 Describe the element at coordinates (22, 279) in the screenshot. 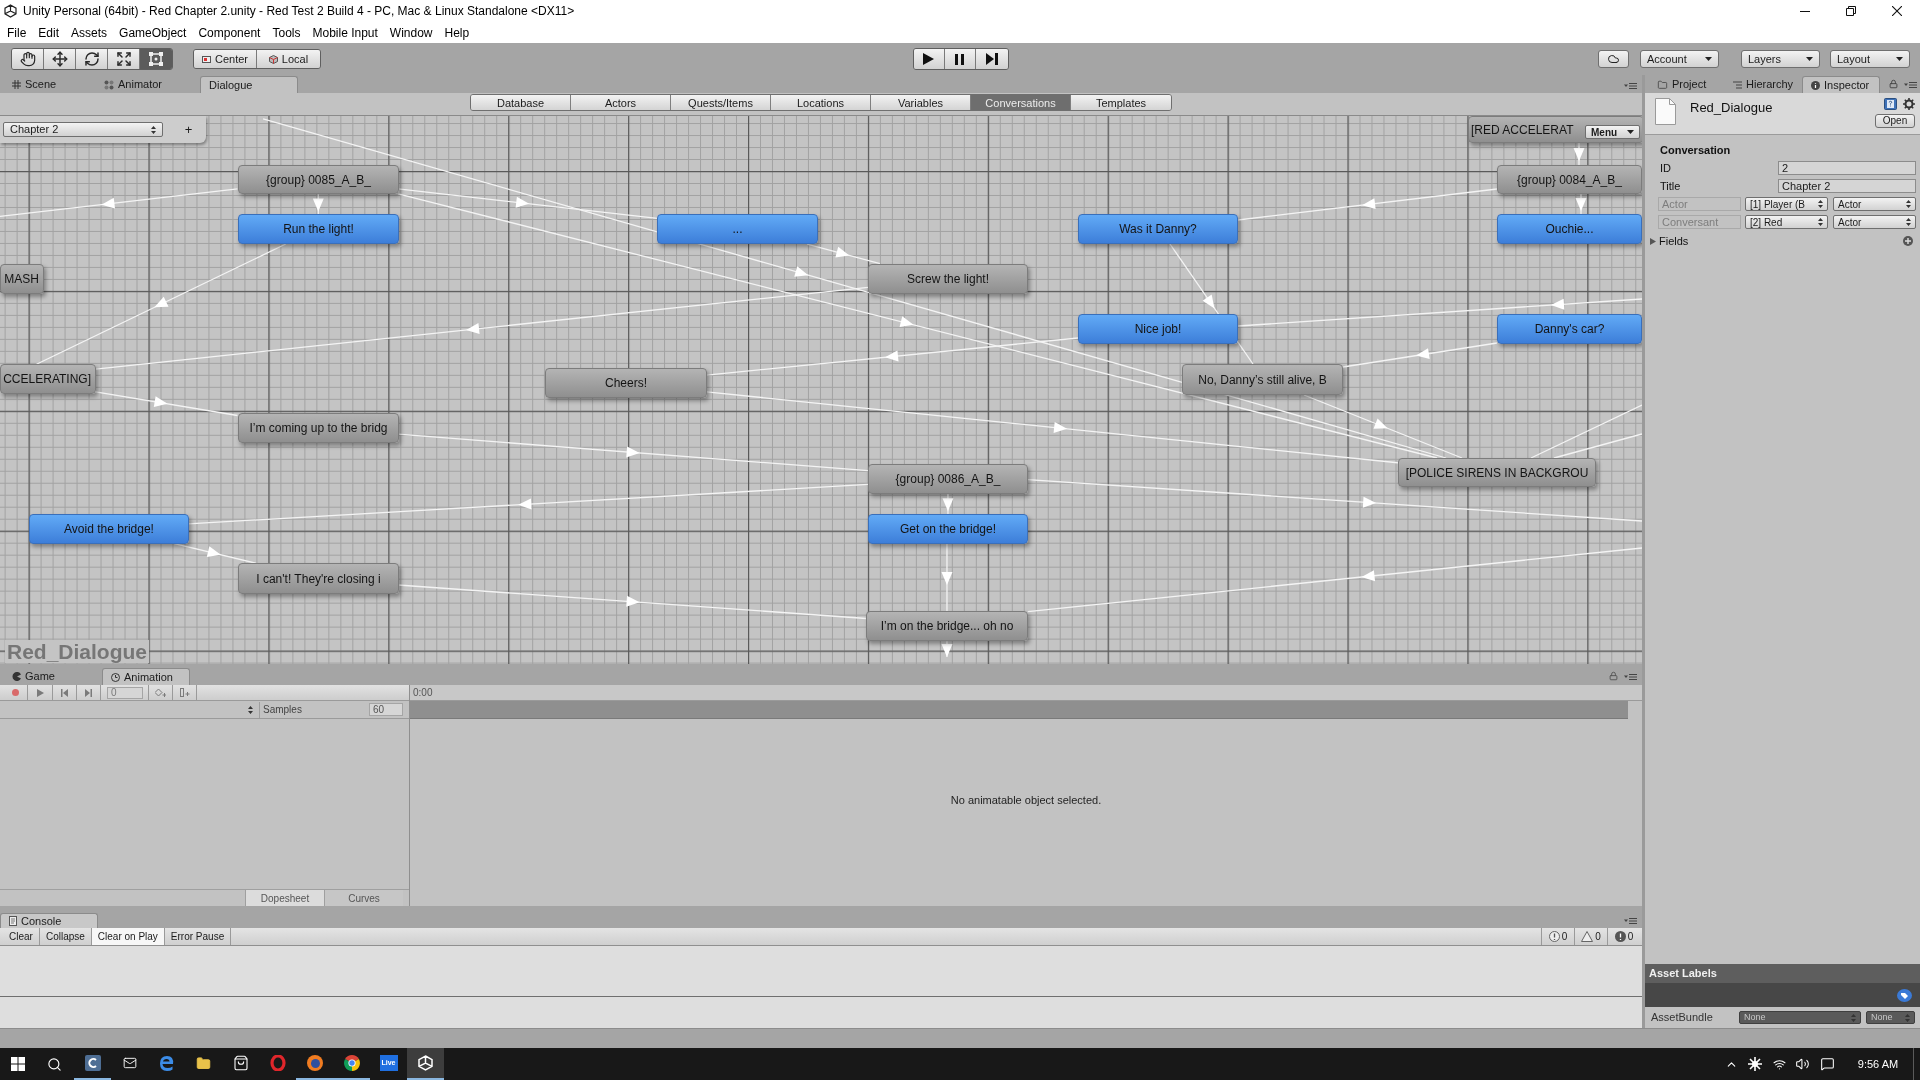

I see `dialogue-node: MASH` at that location.